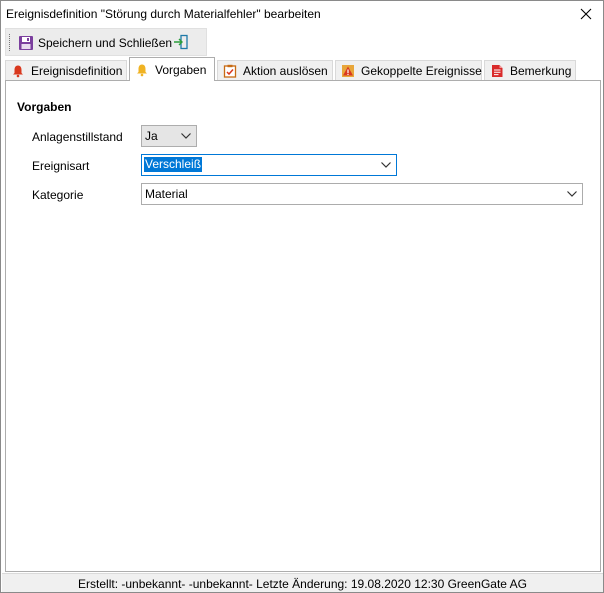  Describe the element at coordinates (230, 71) in the screenshot. I see `checklist-icon` at that location.